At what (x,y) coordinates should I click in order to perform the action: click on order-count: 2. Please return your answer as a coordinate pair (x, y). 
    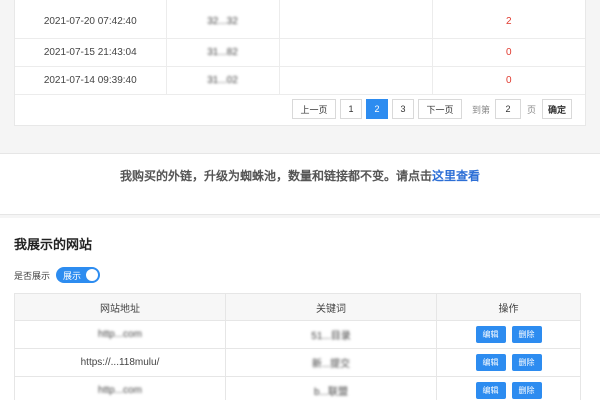
    Looking at the image, I should click on (508, 19).